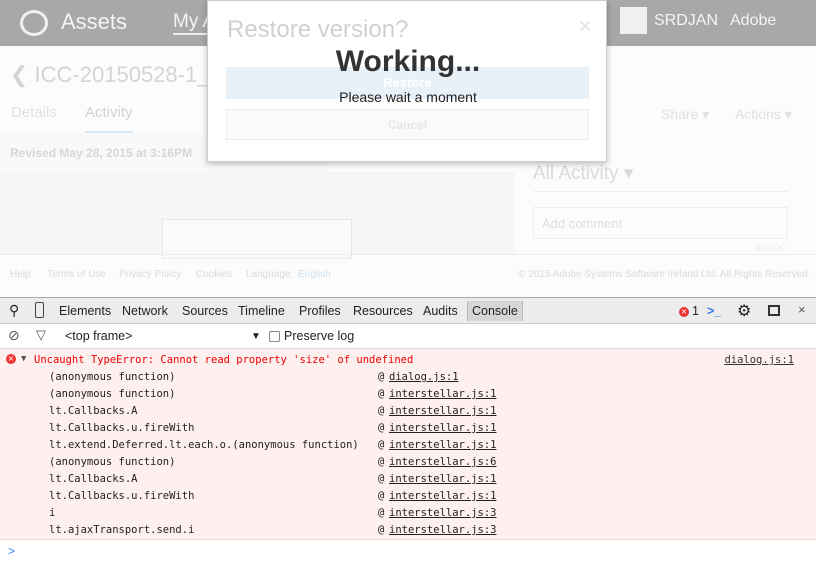 The image size is (816, 571). I want to click on footer-help: Help, so click(20, 274).